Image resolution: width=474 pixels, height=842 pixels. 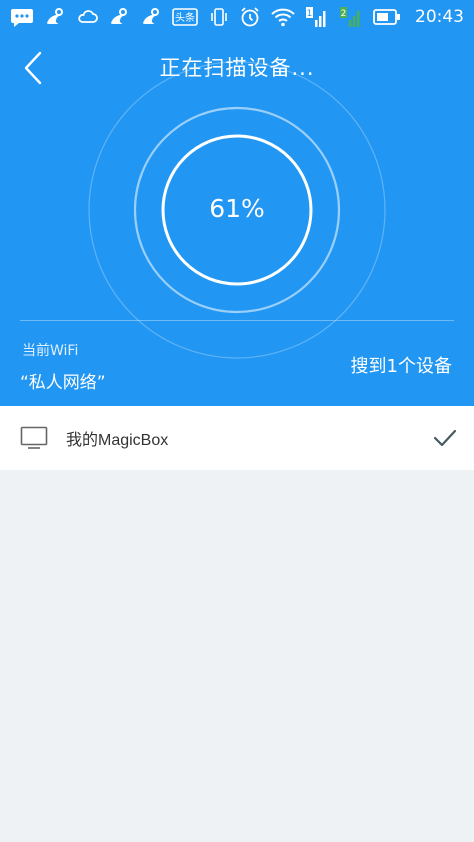 I want to click on tv-icon, so click(x=35, y=438).